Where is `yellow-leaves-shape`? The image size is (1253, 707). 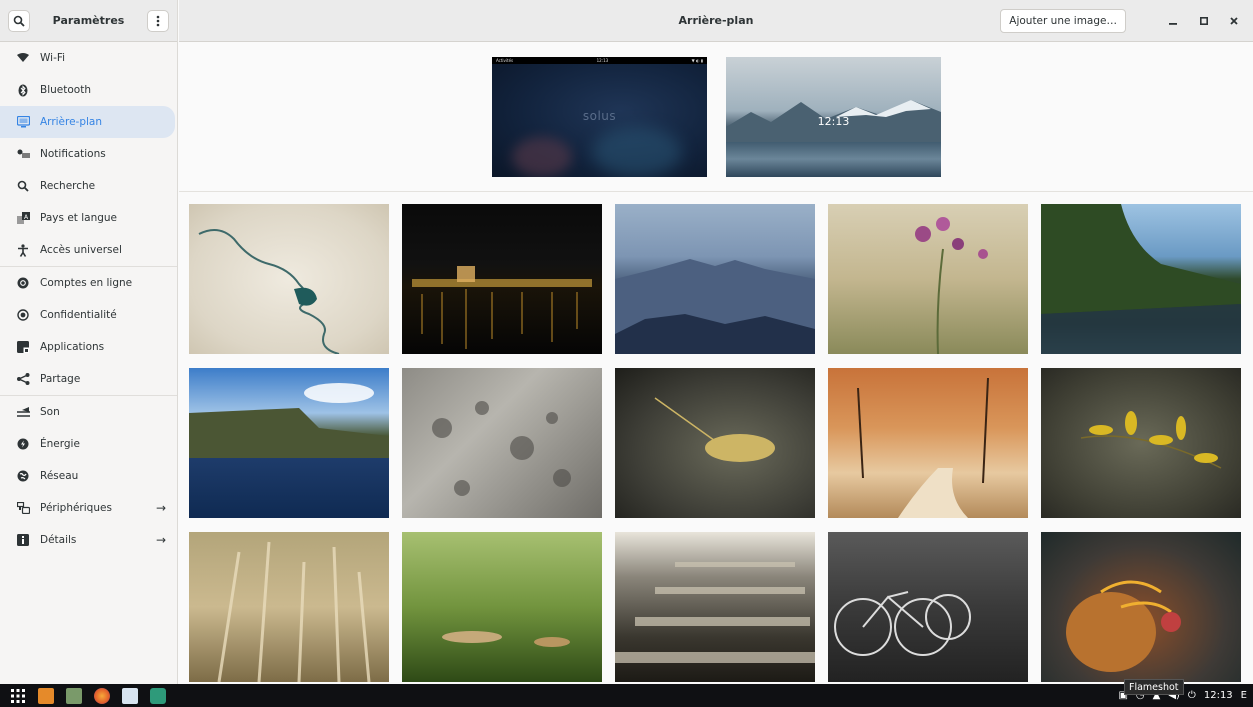
yellow-leaves-shape is located at coordinates (1151, 440).